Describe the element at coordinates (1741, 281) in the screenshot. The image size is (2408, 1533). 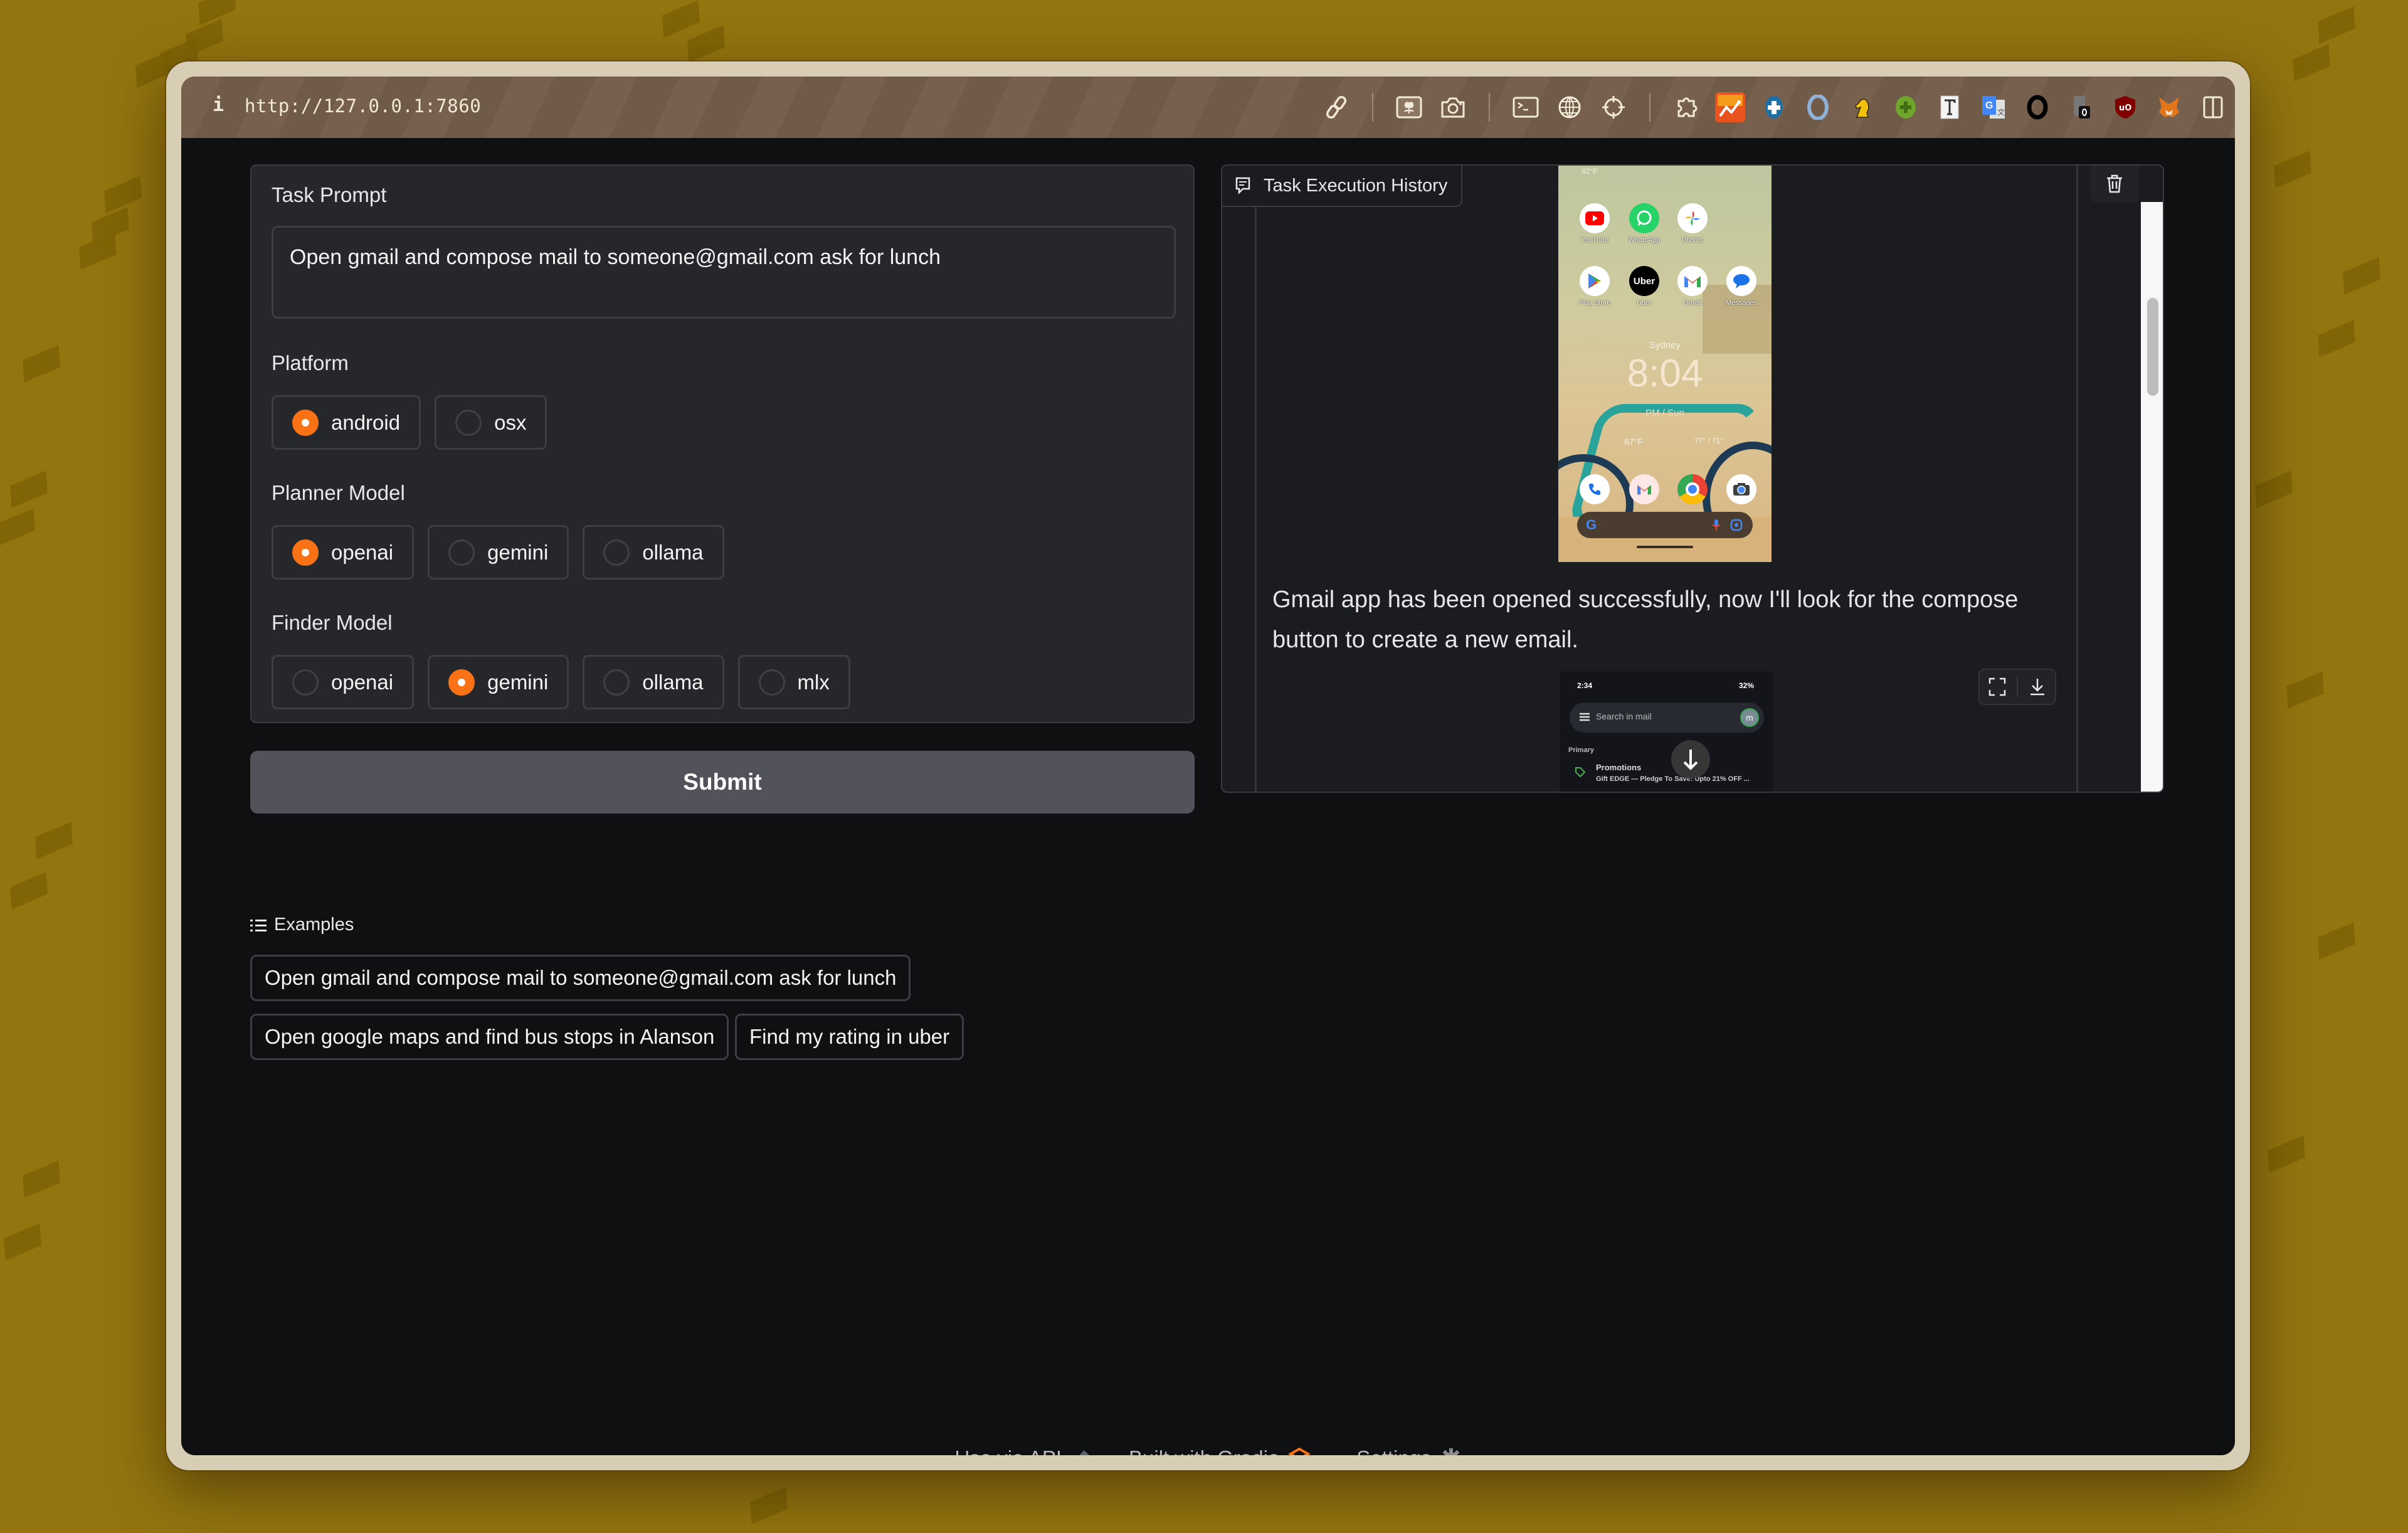
I see `messages-app-icon` at that location.